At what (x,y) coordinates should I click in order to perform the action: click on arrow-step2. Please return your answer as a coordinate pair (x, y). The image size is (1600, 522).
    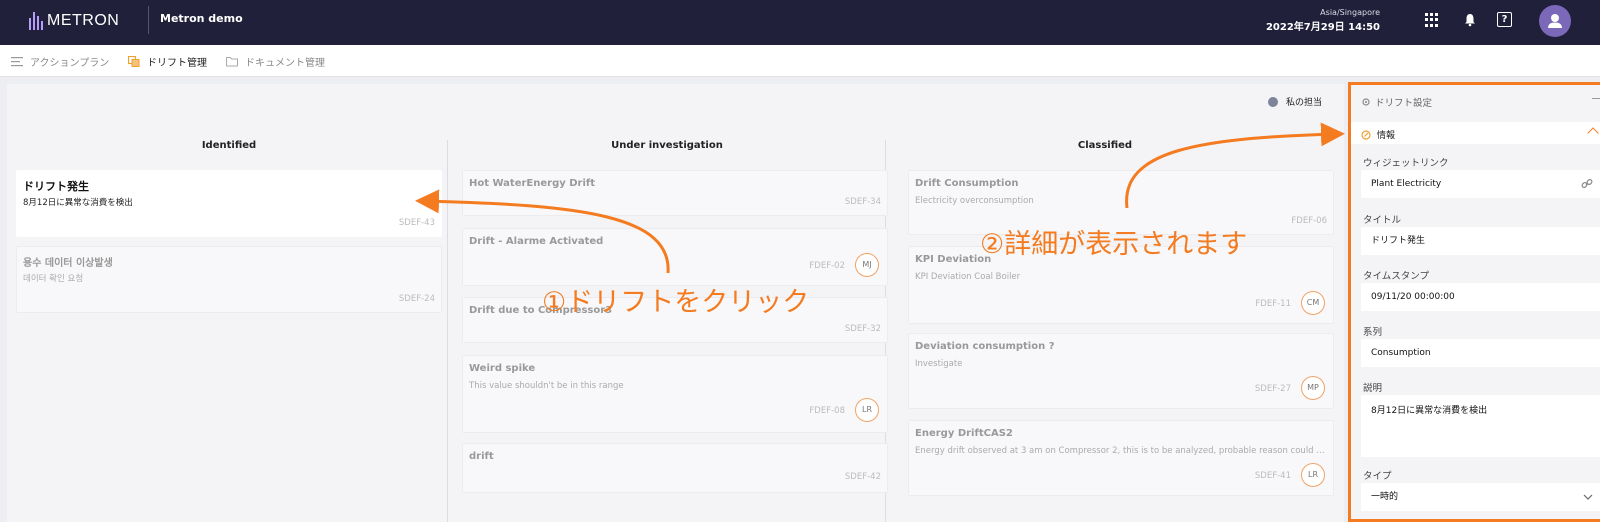
    Looking at the image, I should click on (1235, 165).